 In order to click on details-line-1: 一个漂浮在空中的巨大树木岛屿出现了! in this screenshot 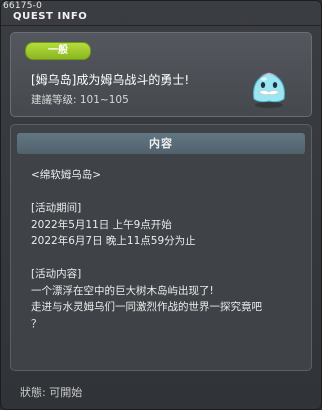, I will do `click(122, 290)`.